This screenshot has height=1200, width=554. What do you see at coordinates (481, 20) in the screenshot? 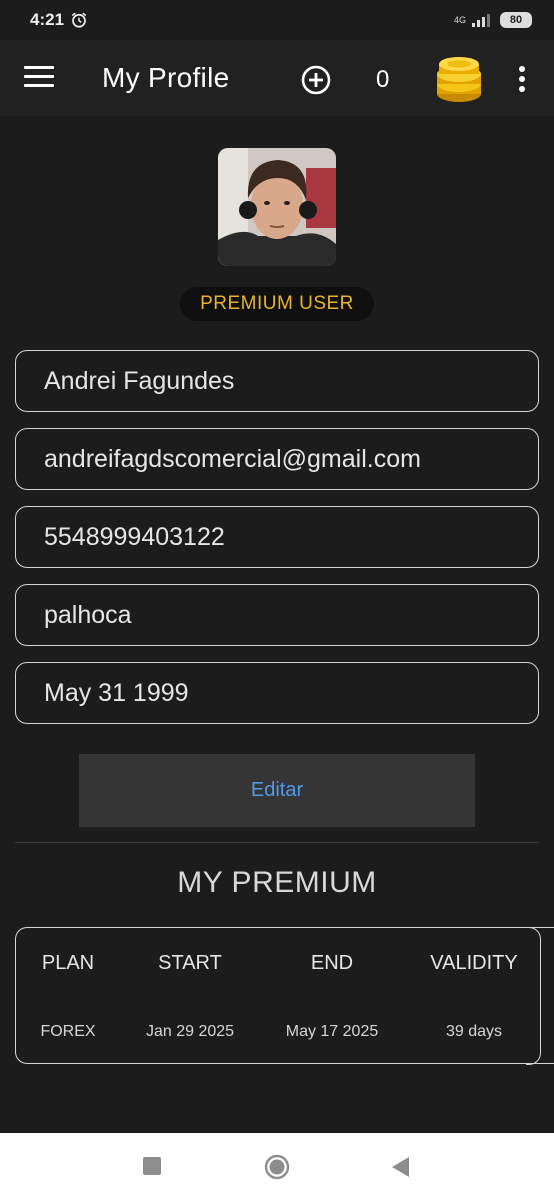
I see `signal-icon` at bounding box center [481, 20].